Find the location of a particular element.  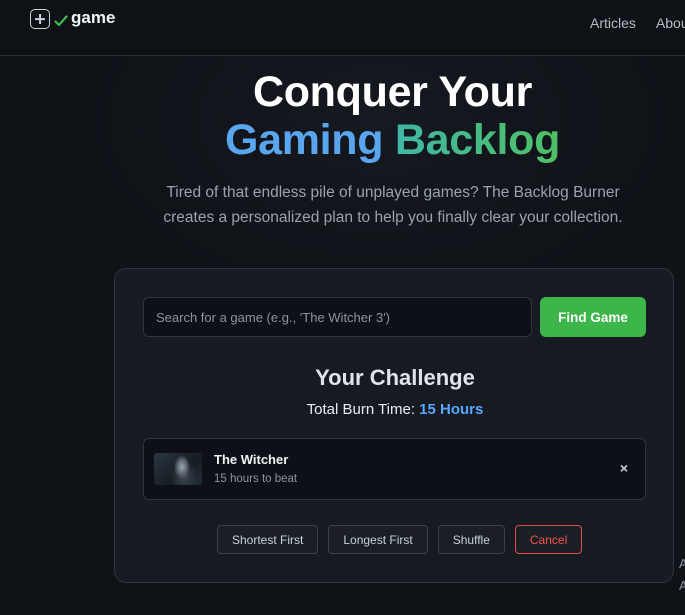

clipped-text-1: A is located at coordinates (682, 563).